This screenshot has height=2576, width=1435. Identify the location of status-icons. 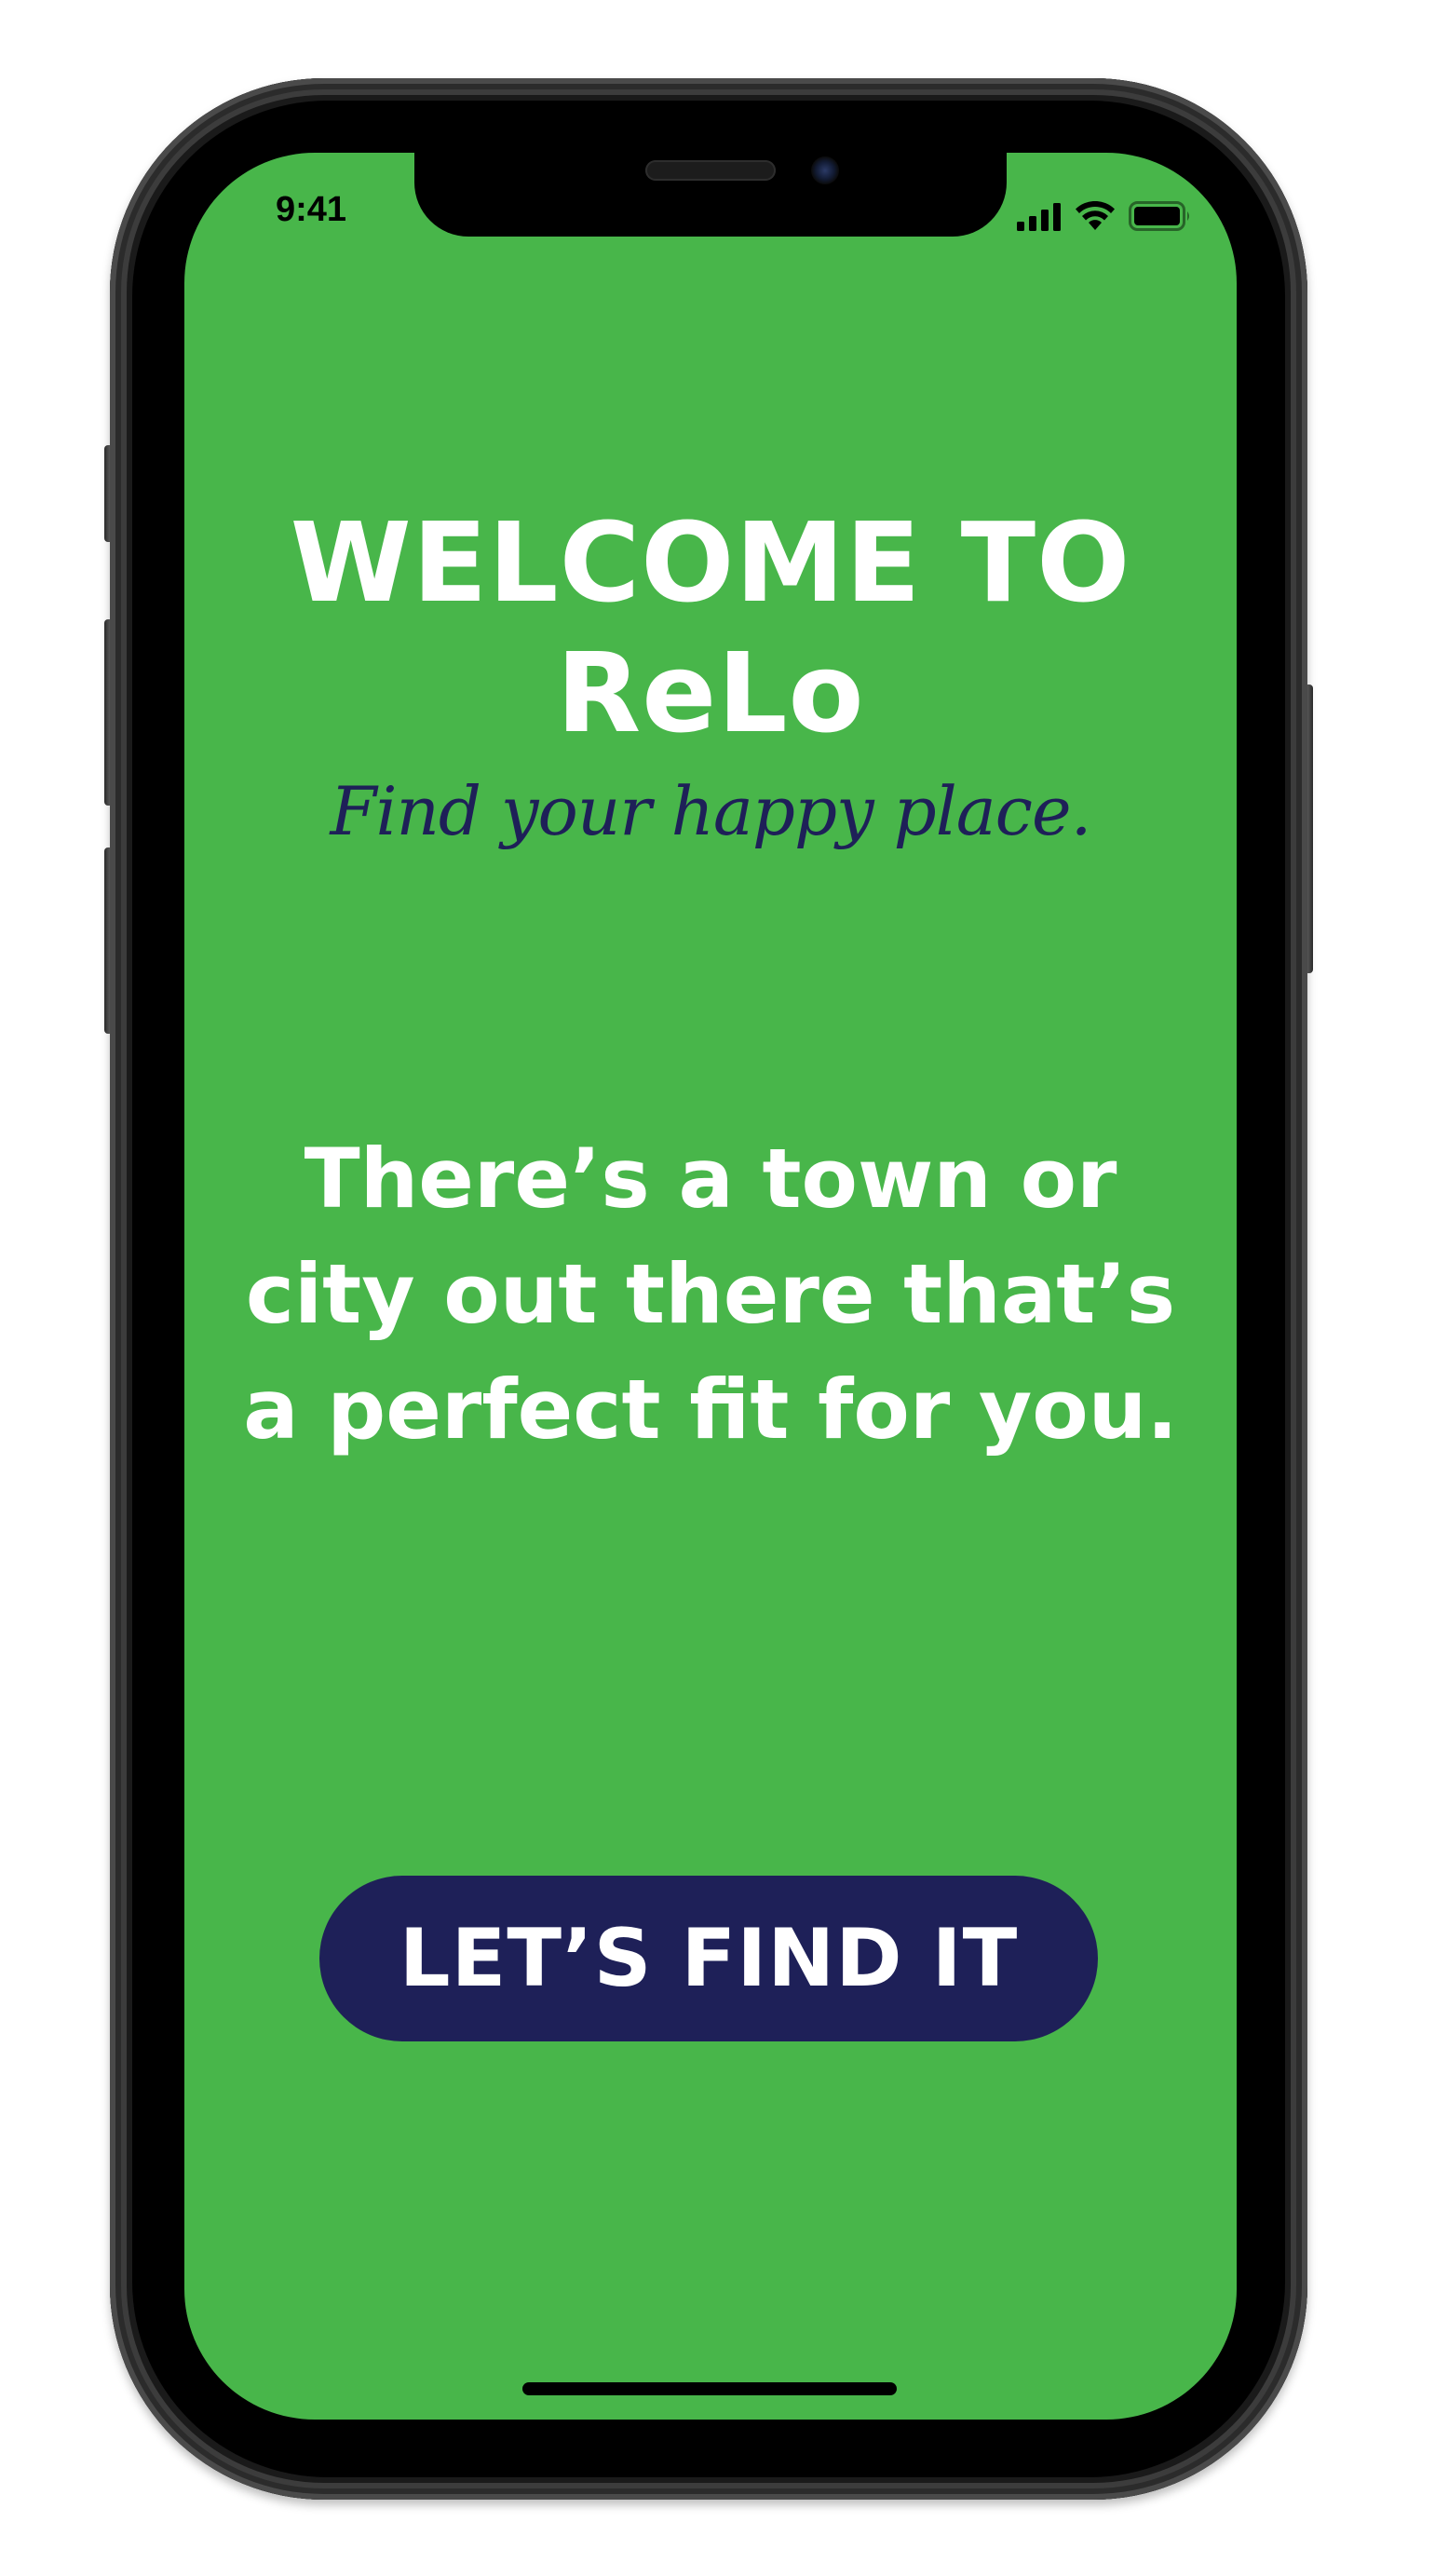
(1104, 218).